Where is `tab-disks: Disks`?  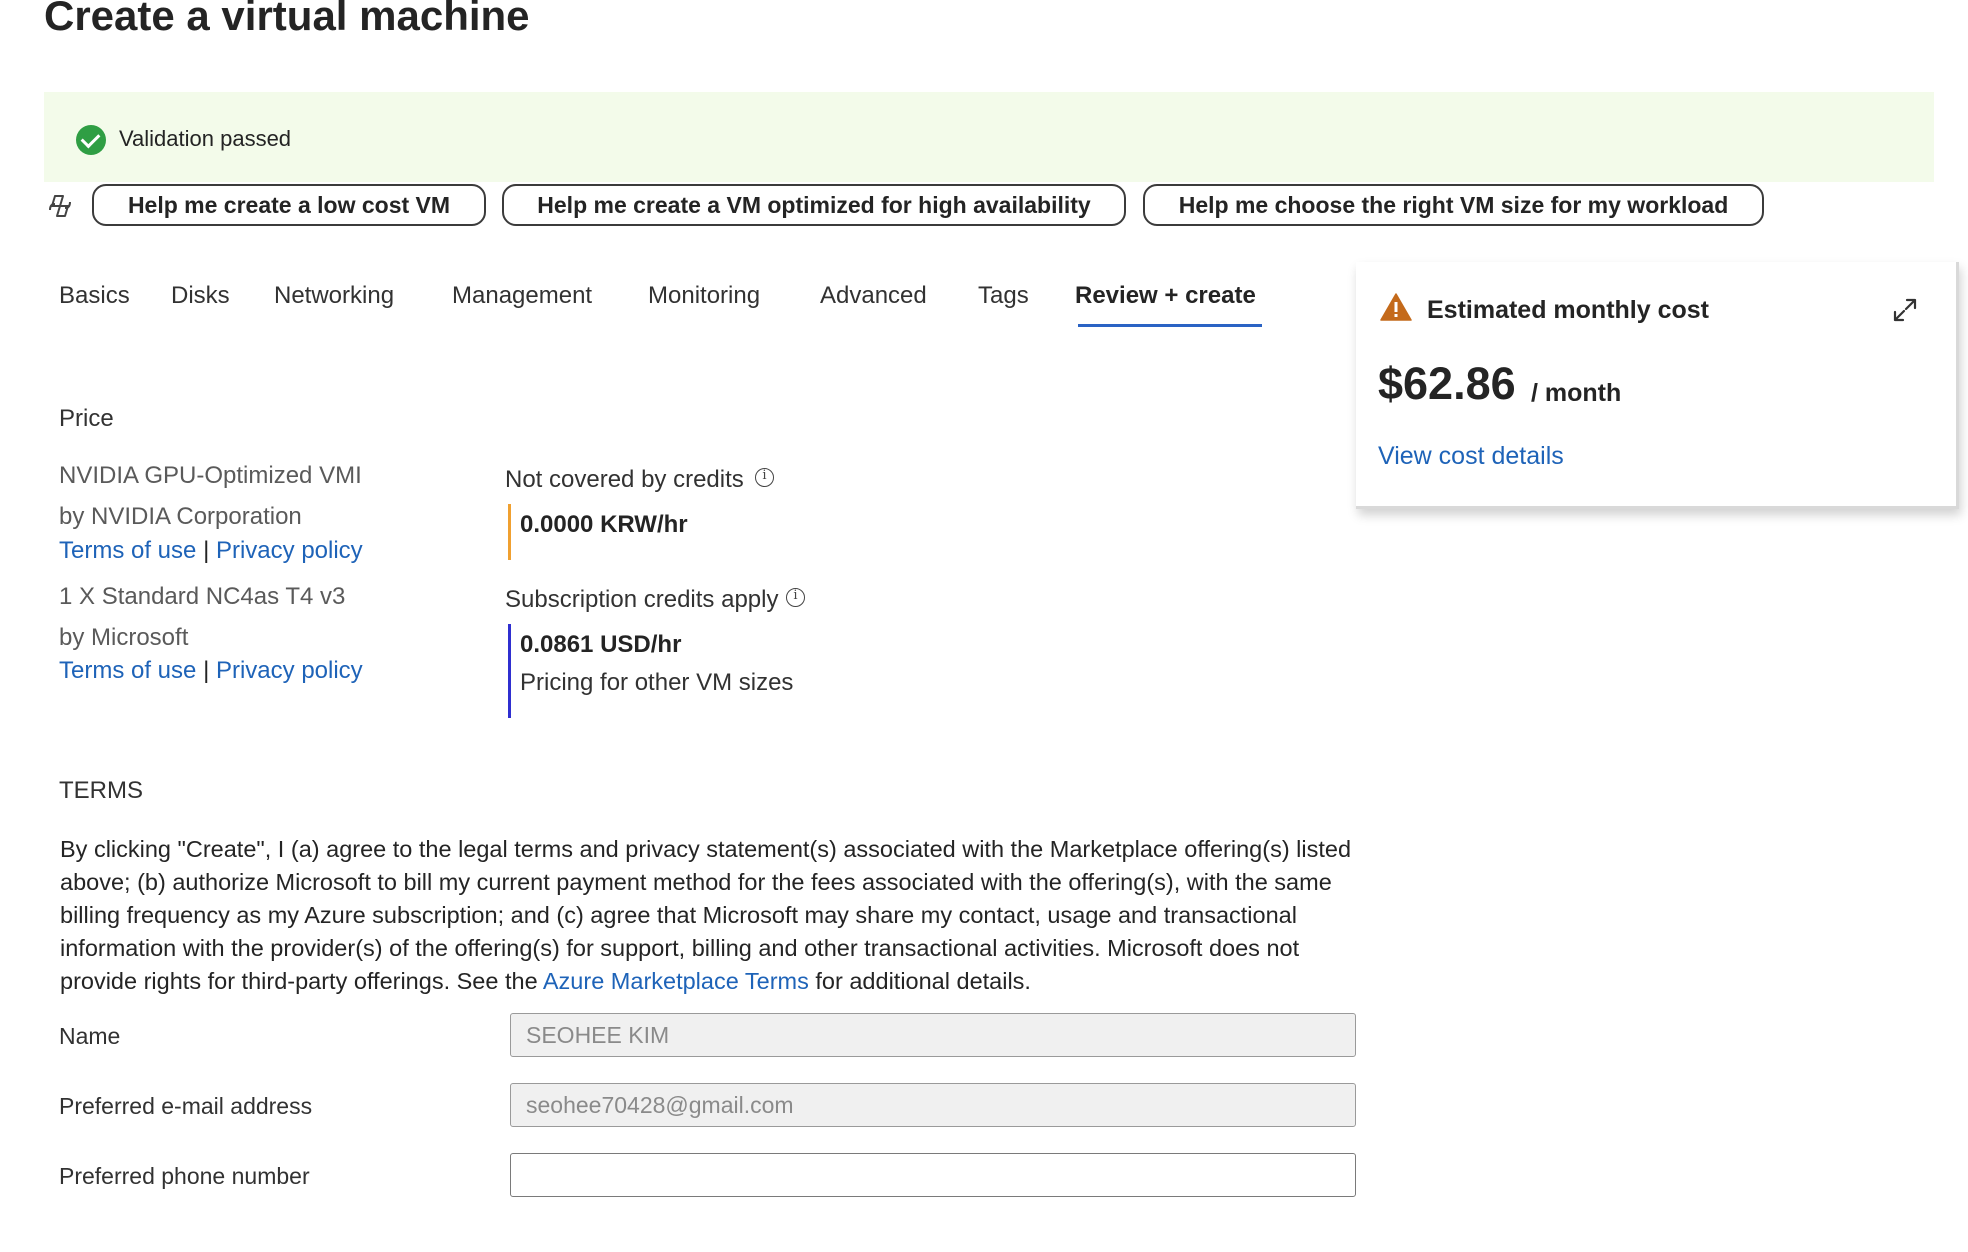 tab-disks: Disks is located at coordinates (200, 296).